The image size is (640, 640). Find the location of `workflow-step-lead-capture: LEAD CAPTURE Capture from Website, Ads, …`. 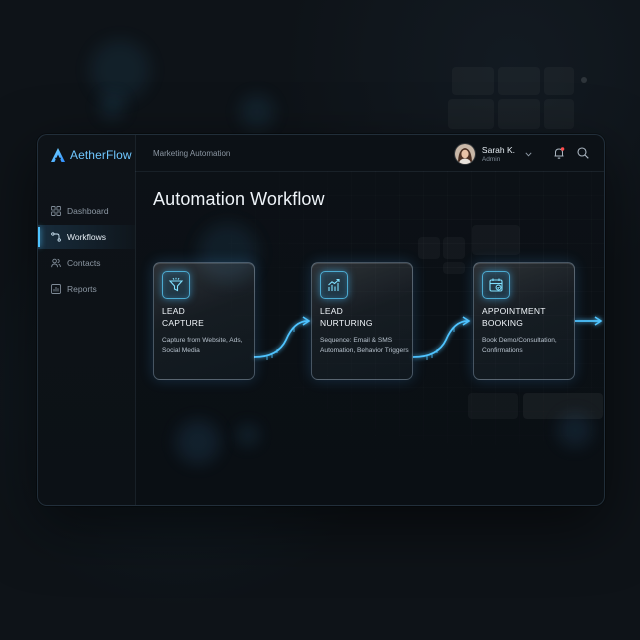

workflow-step-lead-capture: LEAD CAPTURE Capture from Website, Ads, … is located at coordinates (204, 321).